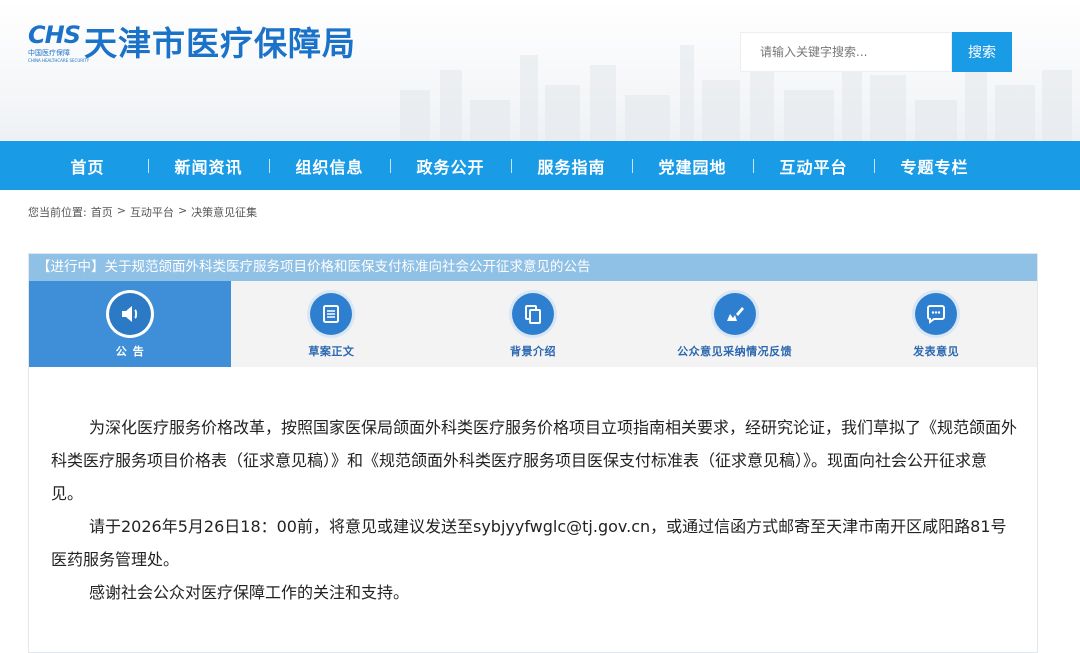 Image resolution: width=1080 pixels, height=653 pixels. What do you see at coordinates (571, 165) in the screenshot?
I see `nav-item-service-guide: 服务指南` at bounding box center [571, 165].